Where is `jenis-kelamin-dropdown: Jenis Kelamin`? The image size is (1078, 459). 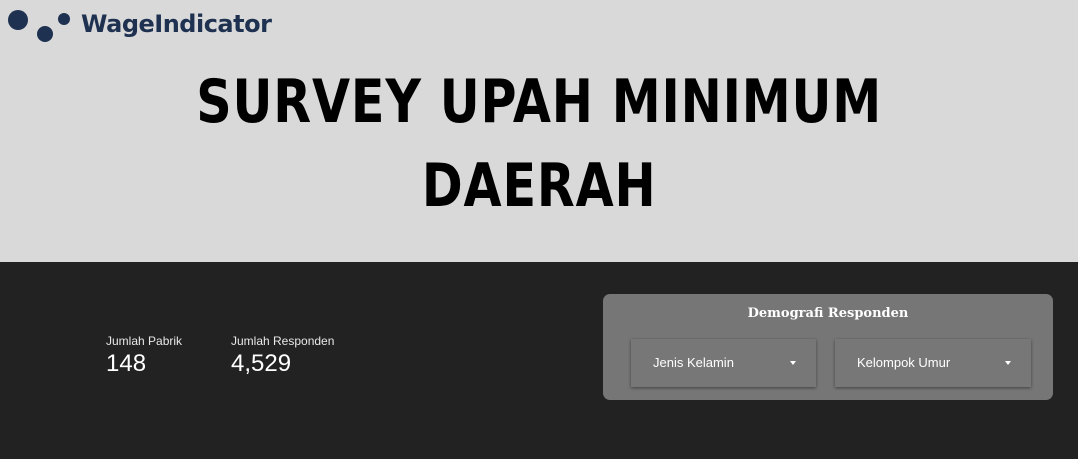
jenis-kelamin-dropdown: Jenis Kelamin is located at coordinates (723, 363).